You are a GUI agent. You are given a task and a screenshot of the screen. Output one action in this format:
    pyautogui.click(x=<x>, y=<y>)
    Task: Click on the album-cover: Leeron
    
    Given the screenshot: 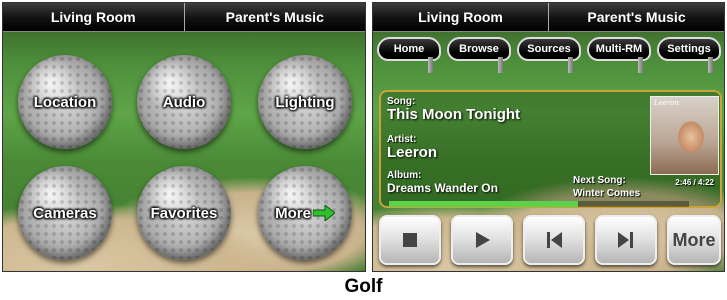 What is the action you would take?
    pyautogui.click(x=684, y=135)
    